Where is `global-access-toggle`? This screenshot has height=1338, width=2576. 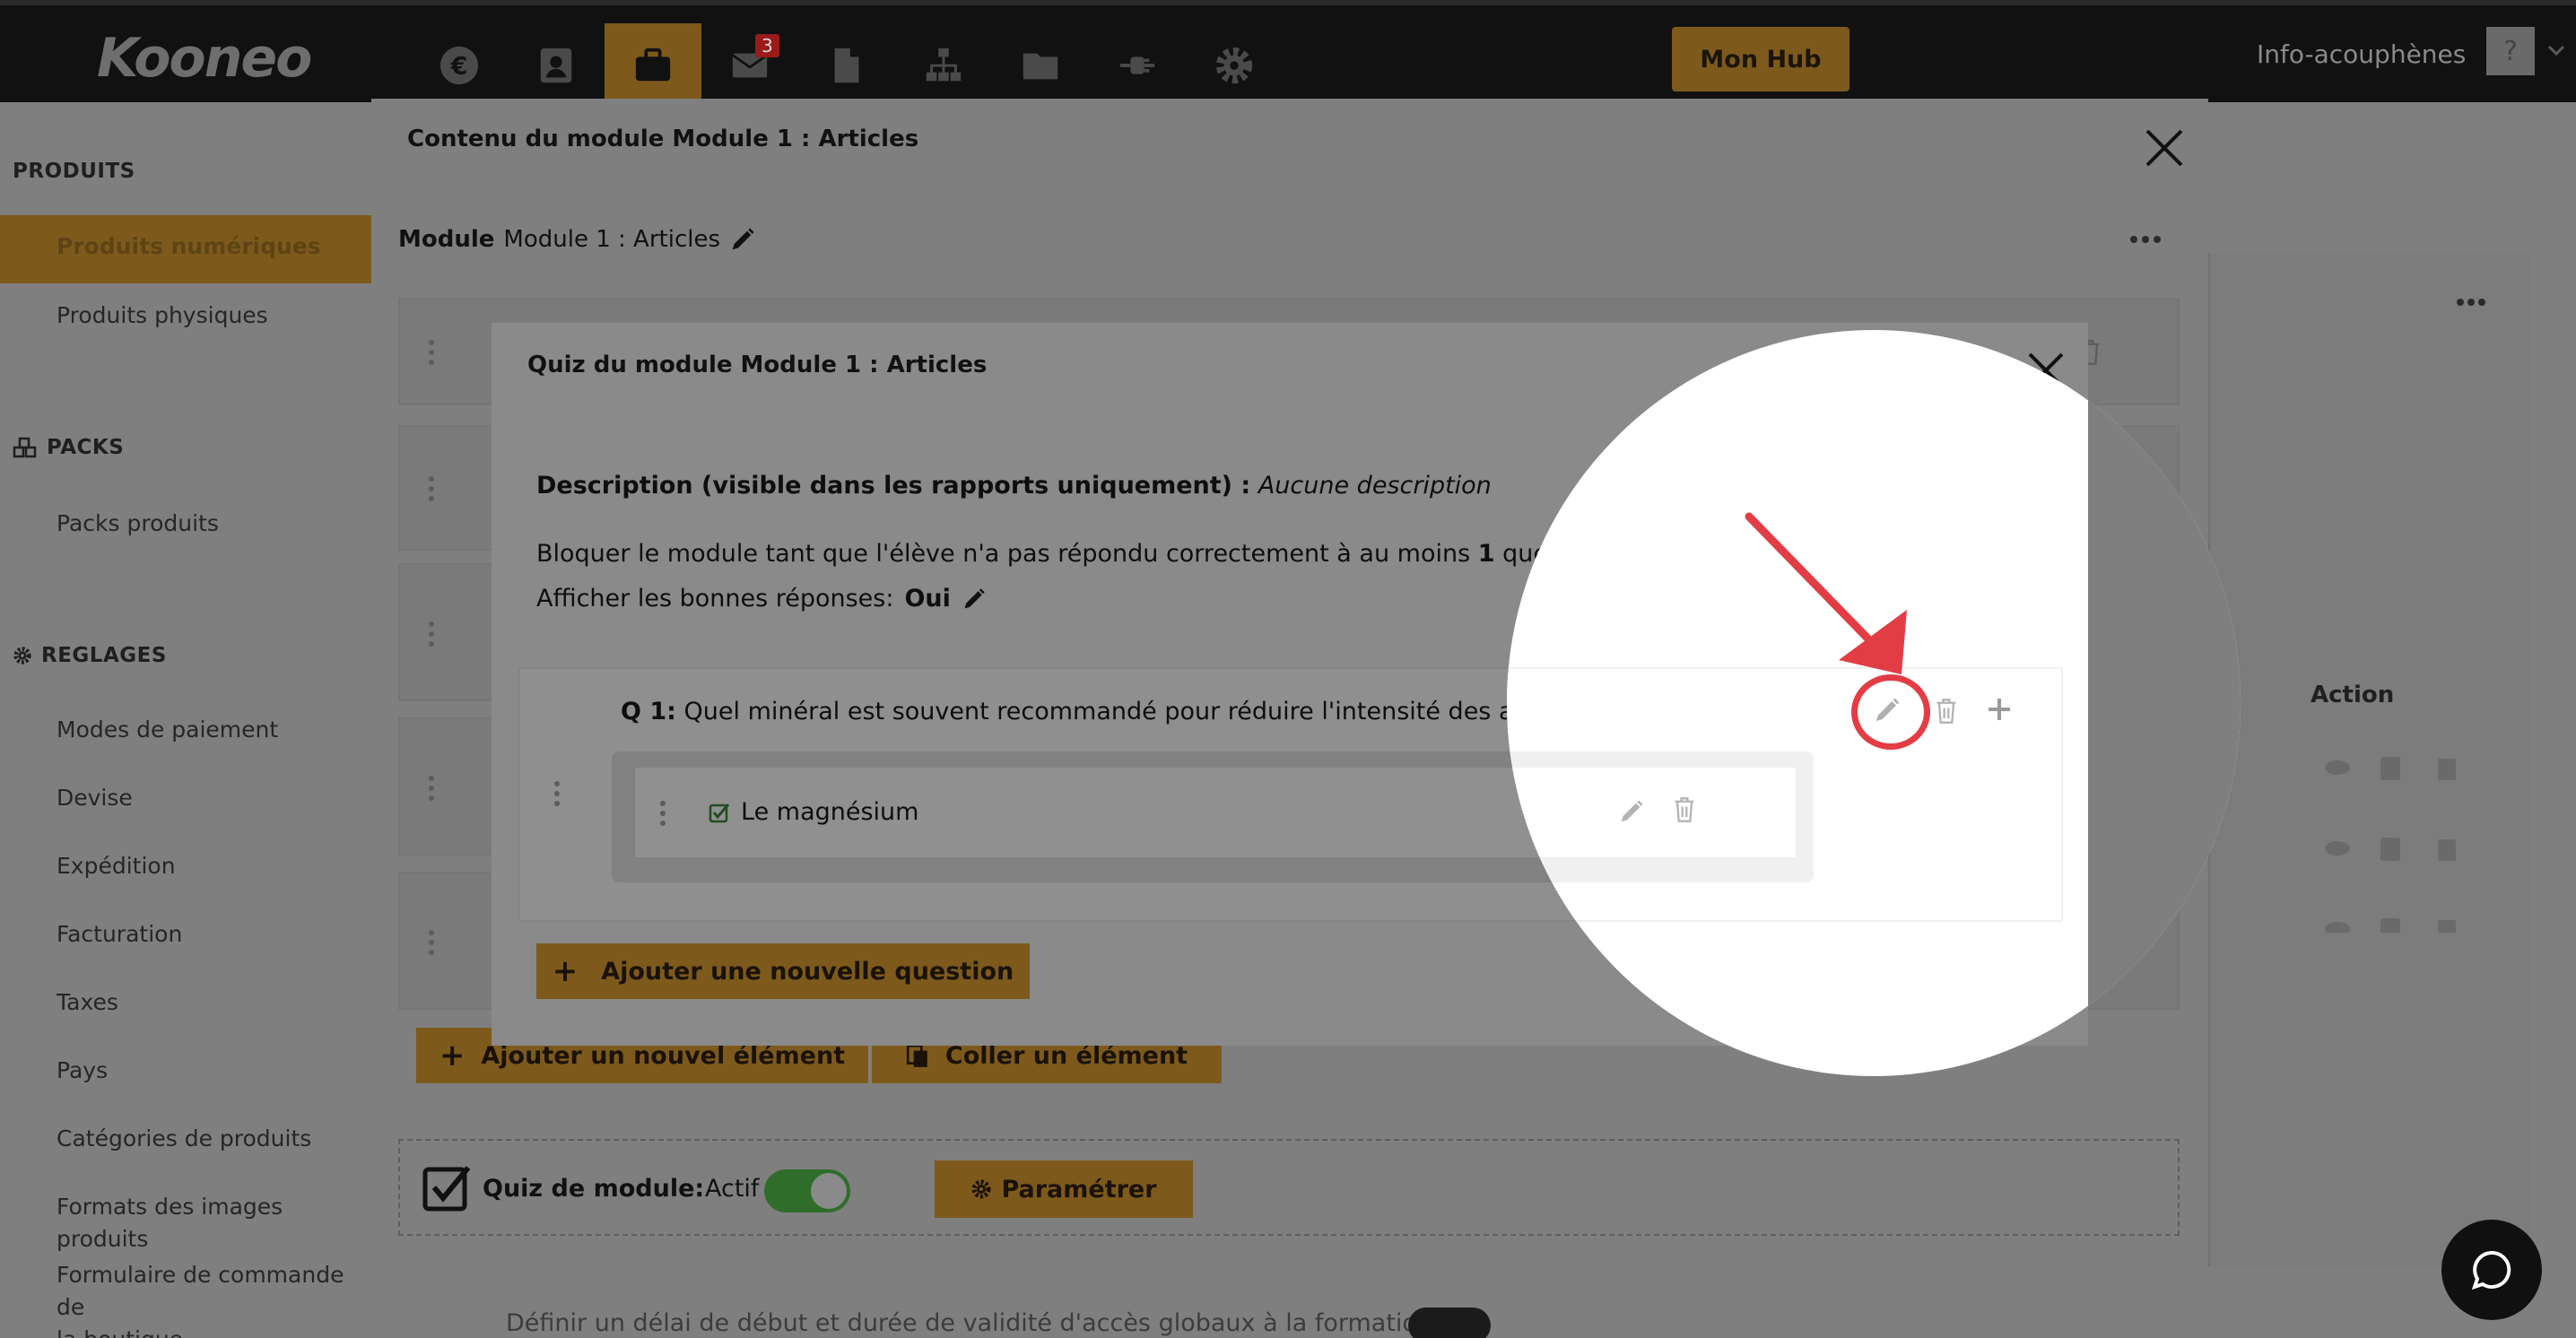 global-access-toggle is located at coordinates (1449, 1323).